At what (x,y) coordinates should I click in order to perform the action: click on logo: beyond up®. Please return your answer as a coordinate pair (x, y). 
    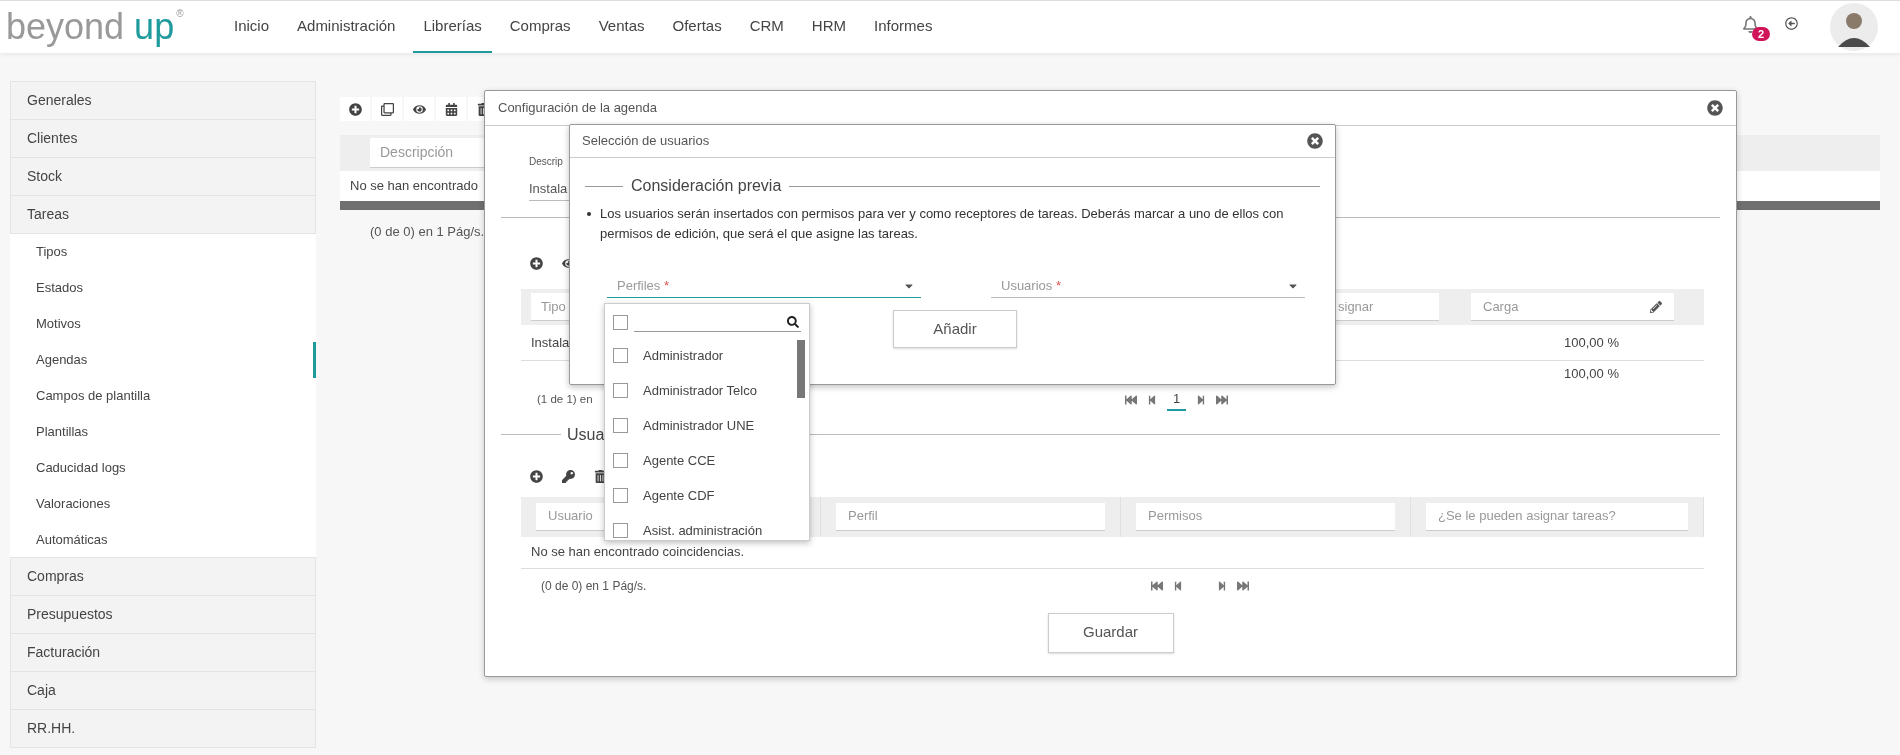
    Looking at the image, I should click on (95, 27).